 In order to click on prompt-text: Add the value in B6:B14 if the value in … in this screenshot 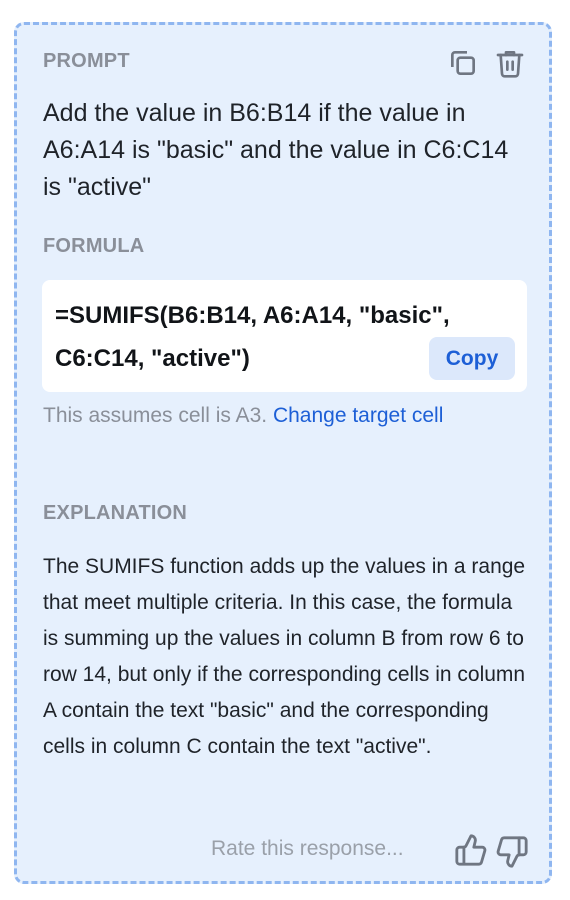, I will do `click(276, 150)`.